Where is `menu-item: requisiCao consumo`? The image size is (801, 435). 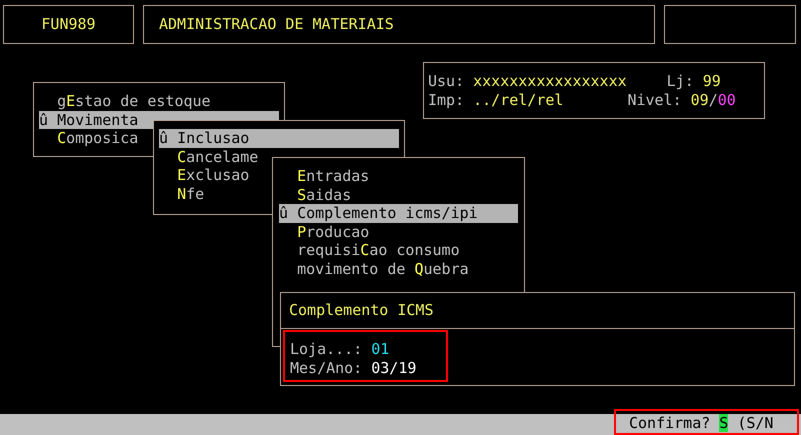 menu-item: requisiCao consumo is located at coordinates (398, 250).